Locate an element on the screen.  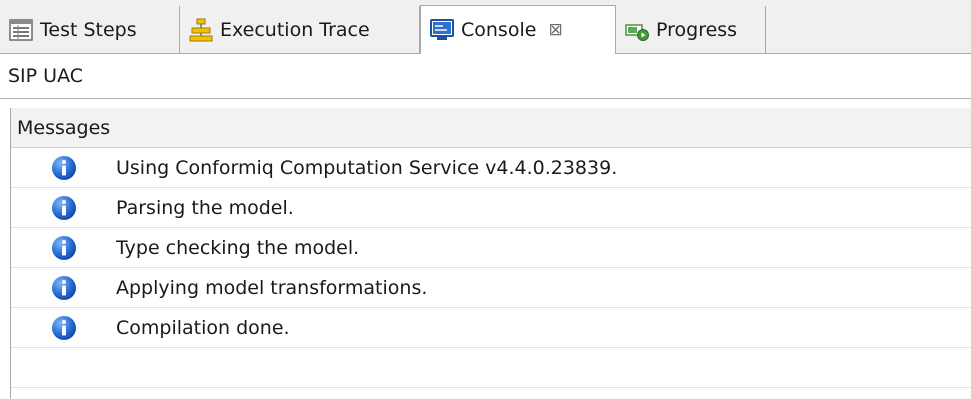
tab-test-steps: Test Steps is located at coordinates (90, 29).